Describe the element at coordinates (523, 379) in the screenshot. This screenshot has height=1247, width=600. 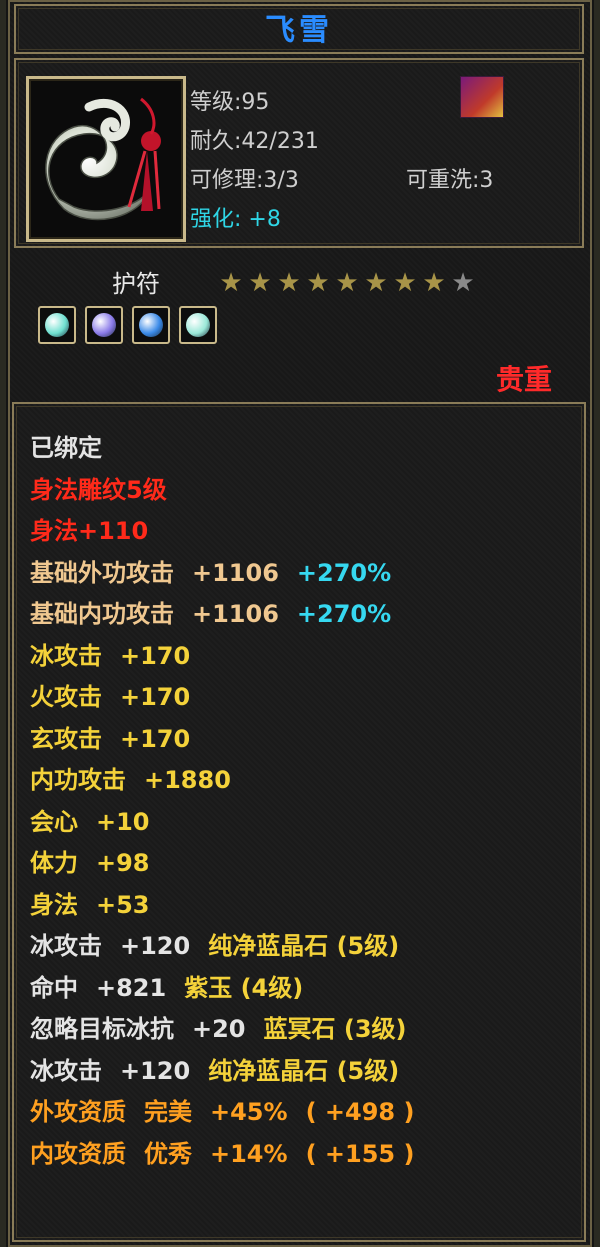
I see `rarity-label: 贵重` at that location.